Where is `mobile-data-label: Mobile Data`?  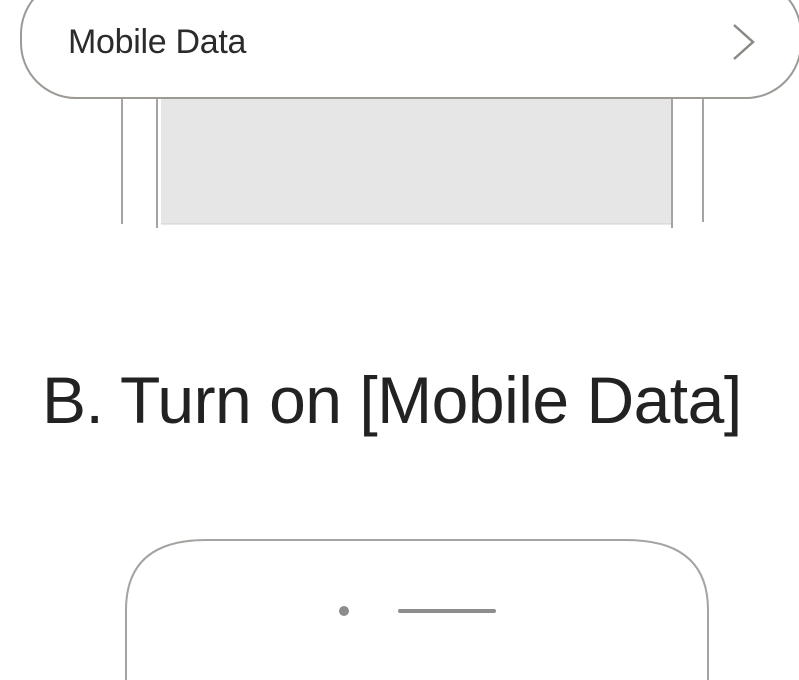 mobile-data-label: Mobile Data is located at coordinates (157, 42).